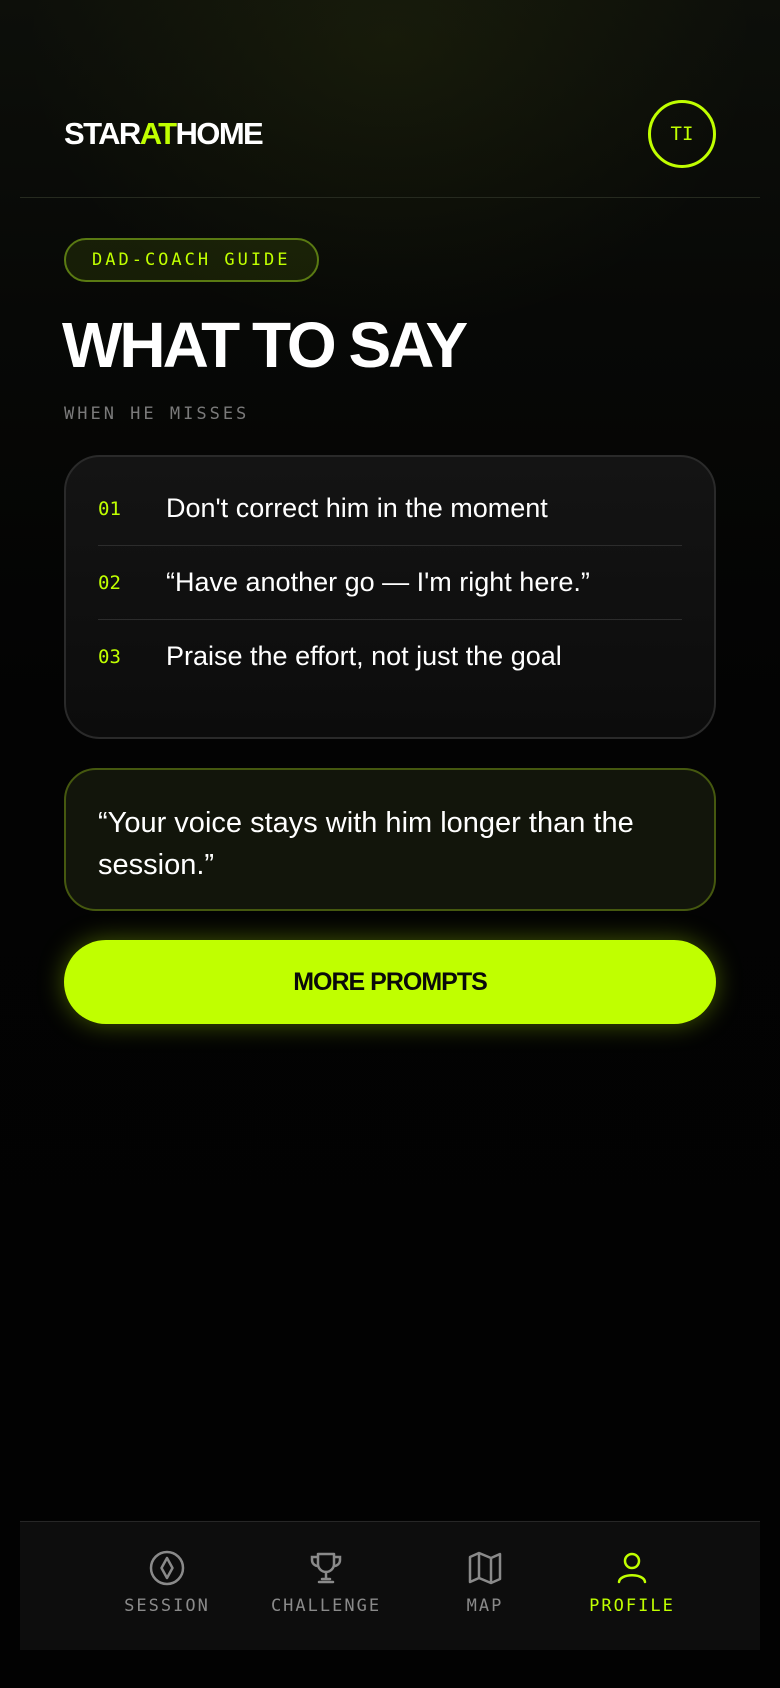 Image resolution: width=780 pixels, height=1688 pixels. Describe the element at coordinates (357, 508) in the screenshot. I see `tip-text: Don't correct him in the moment` at that location.